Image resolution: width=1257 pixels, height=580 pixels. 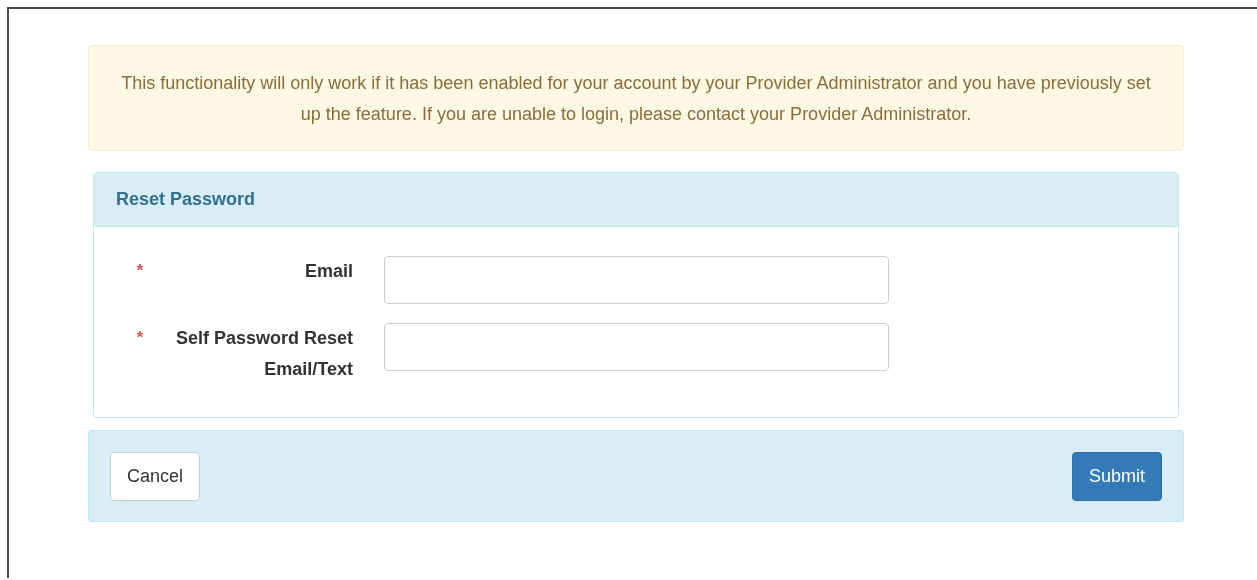 I want to click on panel-title: Reset Password, so click(x=186, y=199).